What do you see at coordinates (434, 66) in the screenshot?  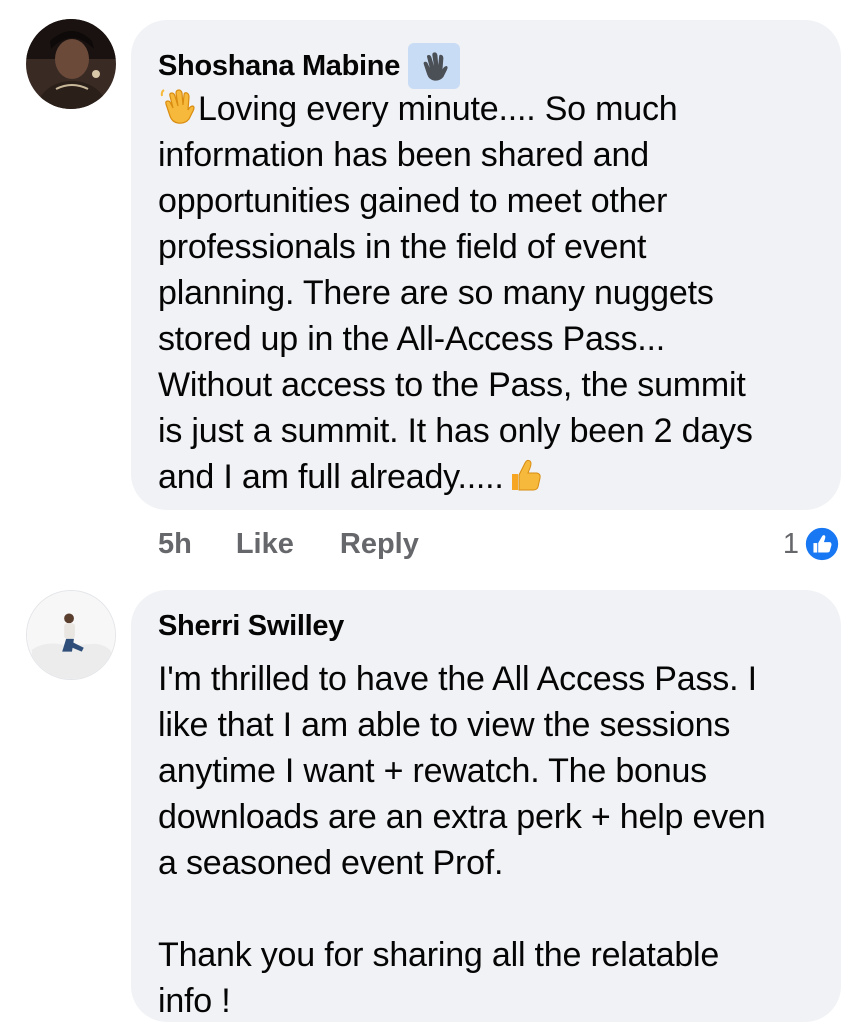 I see `waving-hand-icon` at bounding box center [434, 66].